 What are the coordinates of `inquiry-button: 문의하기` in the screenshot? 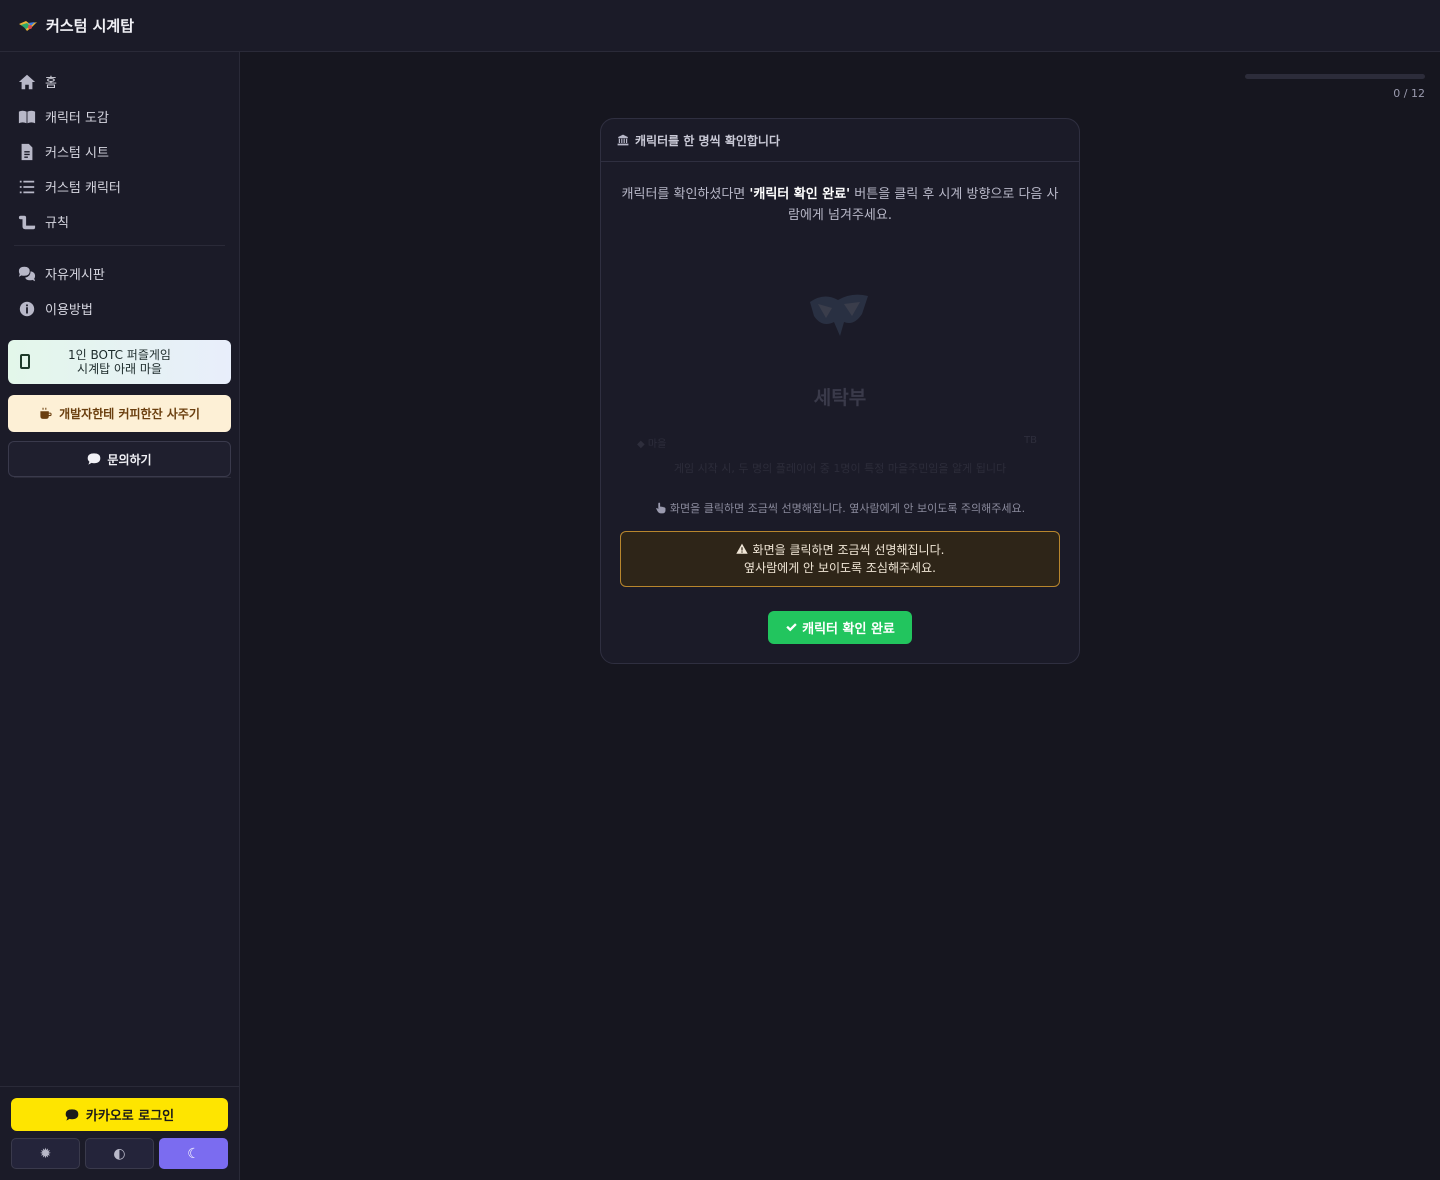 It's located at (119, 459).